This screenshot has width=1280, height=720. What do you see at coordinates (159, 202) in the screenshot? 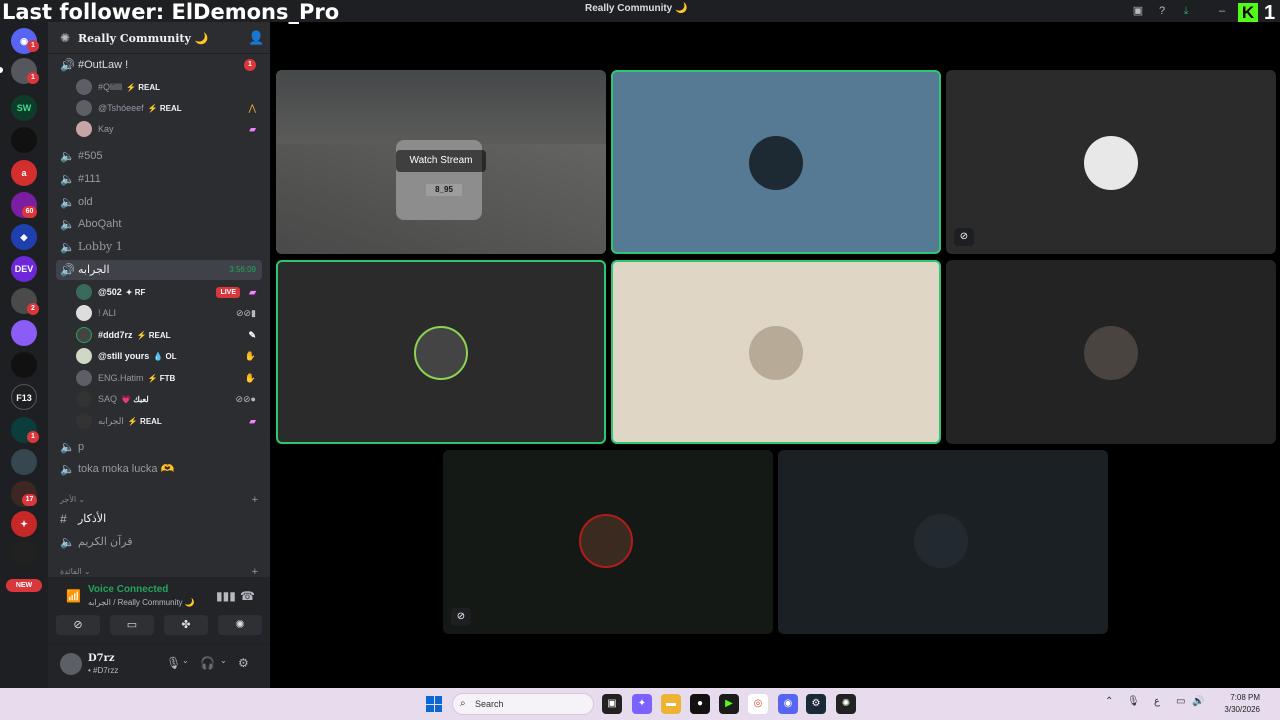
I see `voice-channel-old: 🔈 old` at bounding box center [159, 202].